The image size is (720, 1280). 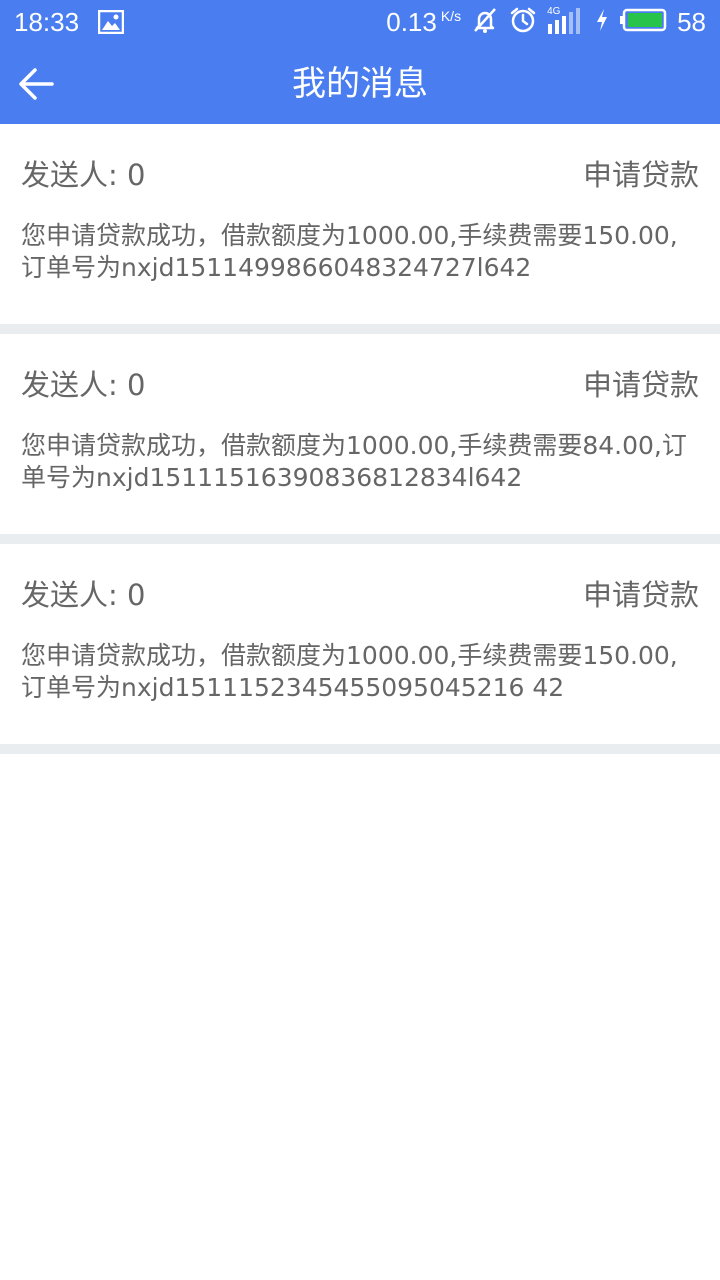 I want to click on app-bar: 我的消息, so click(x=360, y=84).